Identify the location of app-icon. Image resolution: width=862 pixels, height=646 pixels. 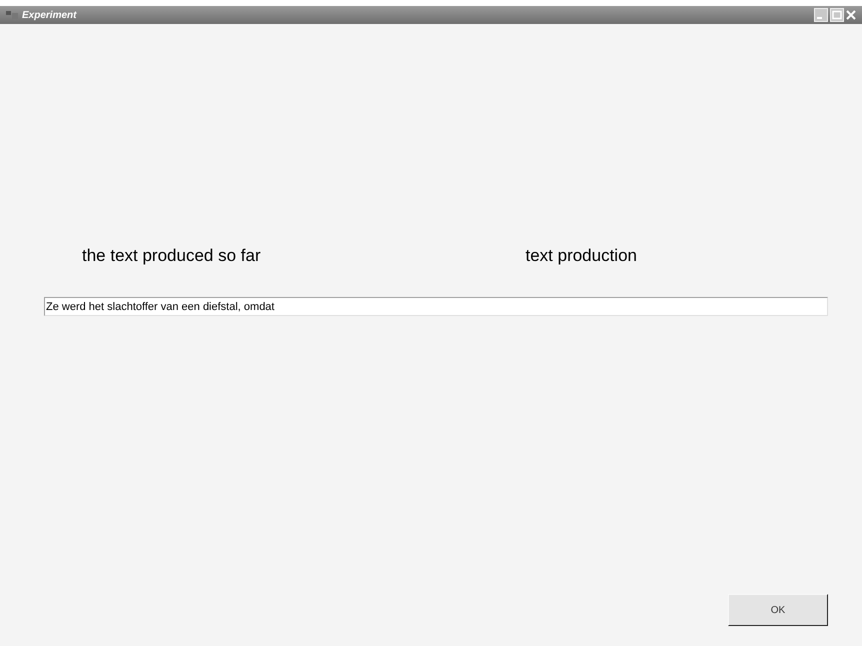
(12, 15).